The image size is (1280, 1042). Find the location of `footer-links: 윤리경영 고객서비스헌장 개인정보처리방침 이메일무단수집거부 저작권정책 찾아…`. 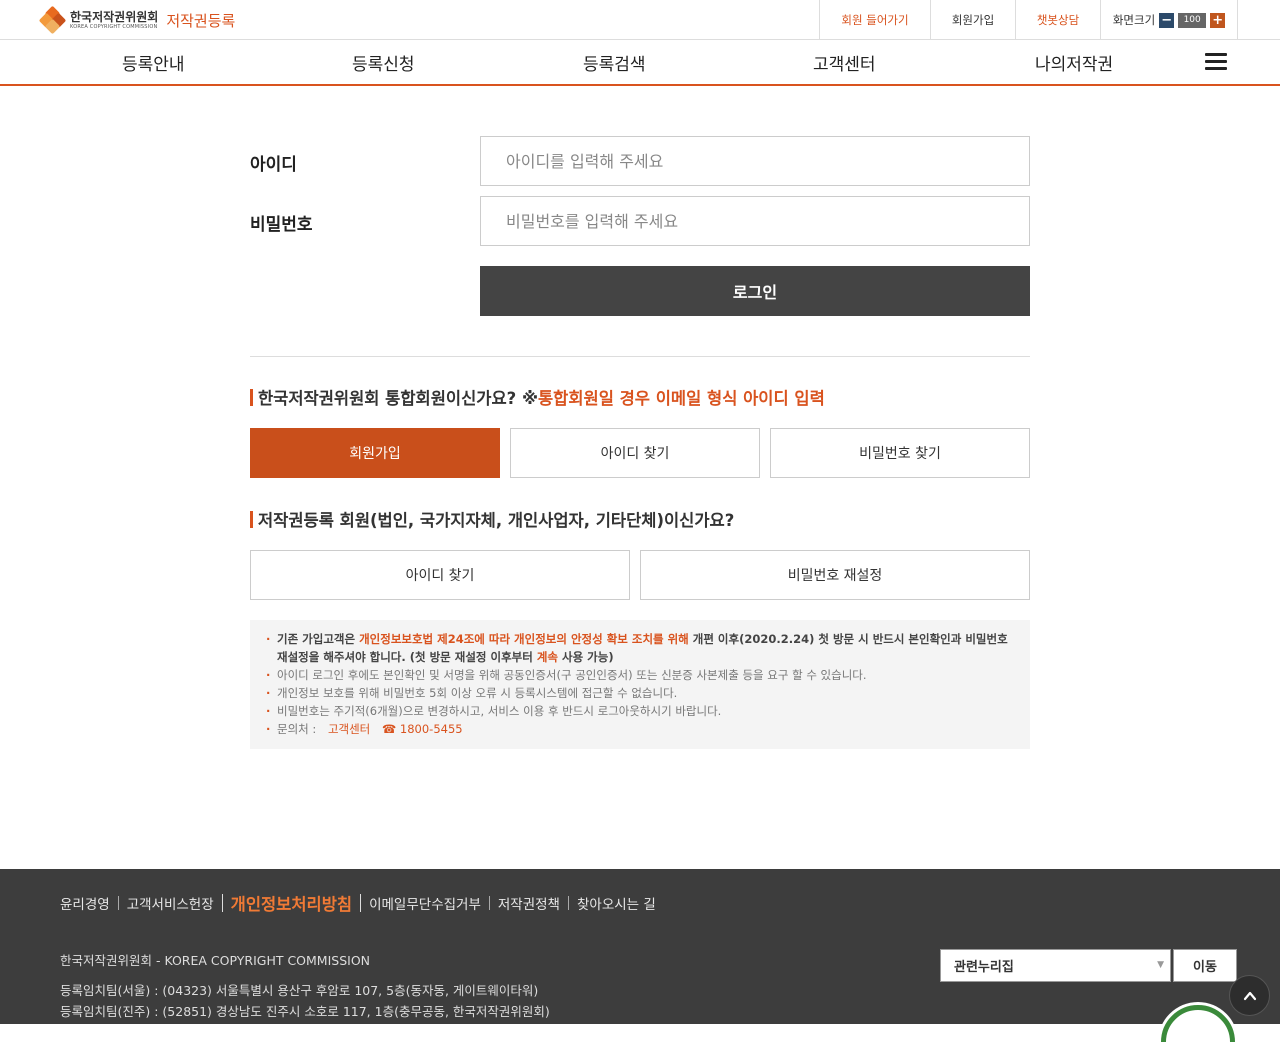

footer-links: 윤리경영 고객서비스헌장 개인정보처리방침 이메일무단수집거부 저작권정책 찾아… is located at coordinates (358, 903).